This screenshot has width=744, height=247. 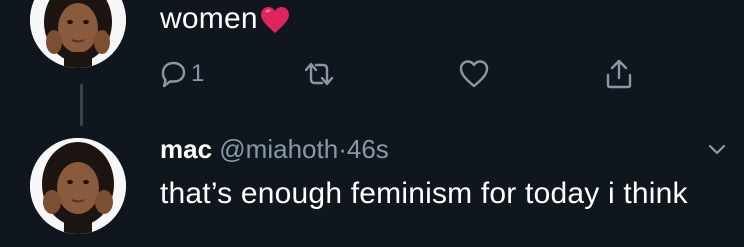 What do you see at coordinates (278, 149) in the screenshot?
I see `author-handle: @miahoth` at bounding box center [278, 149].